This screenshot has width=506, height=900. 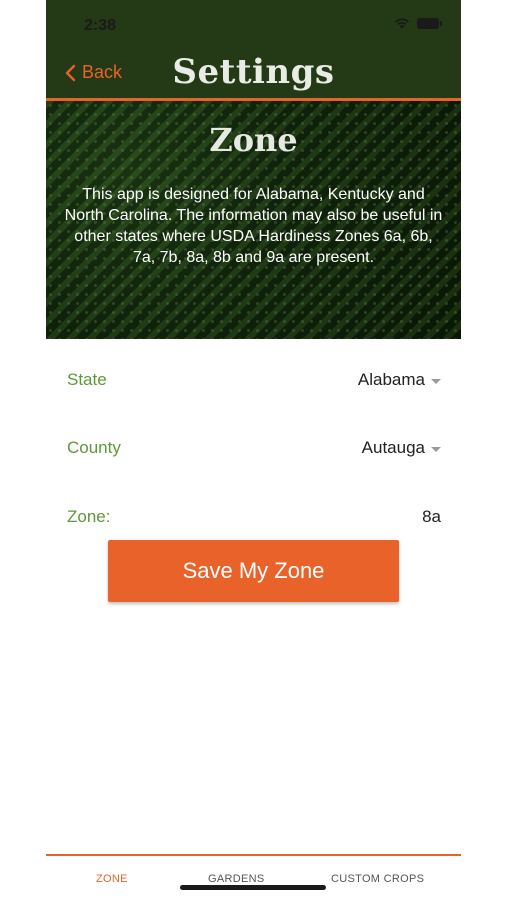 I want to click on county-select: Autauga, so click(x=401, y=448).